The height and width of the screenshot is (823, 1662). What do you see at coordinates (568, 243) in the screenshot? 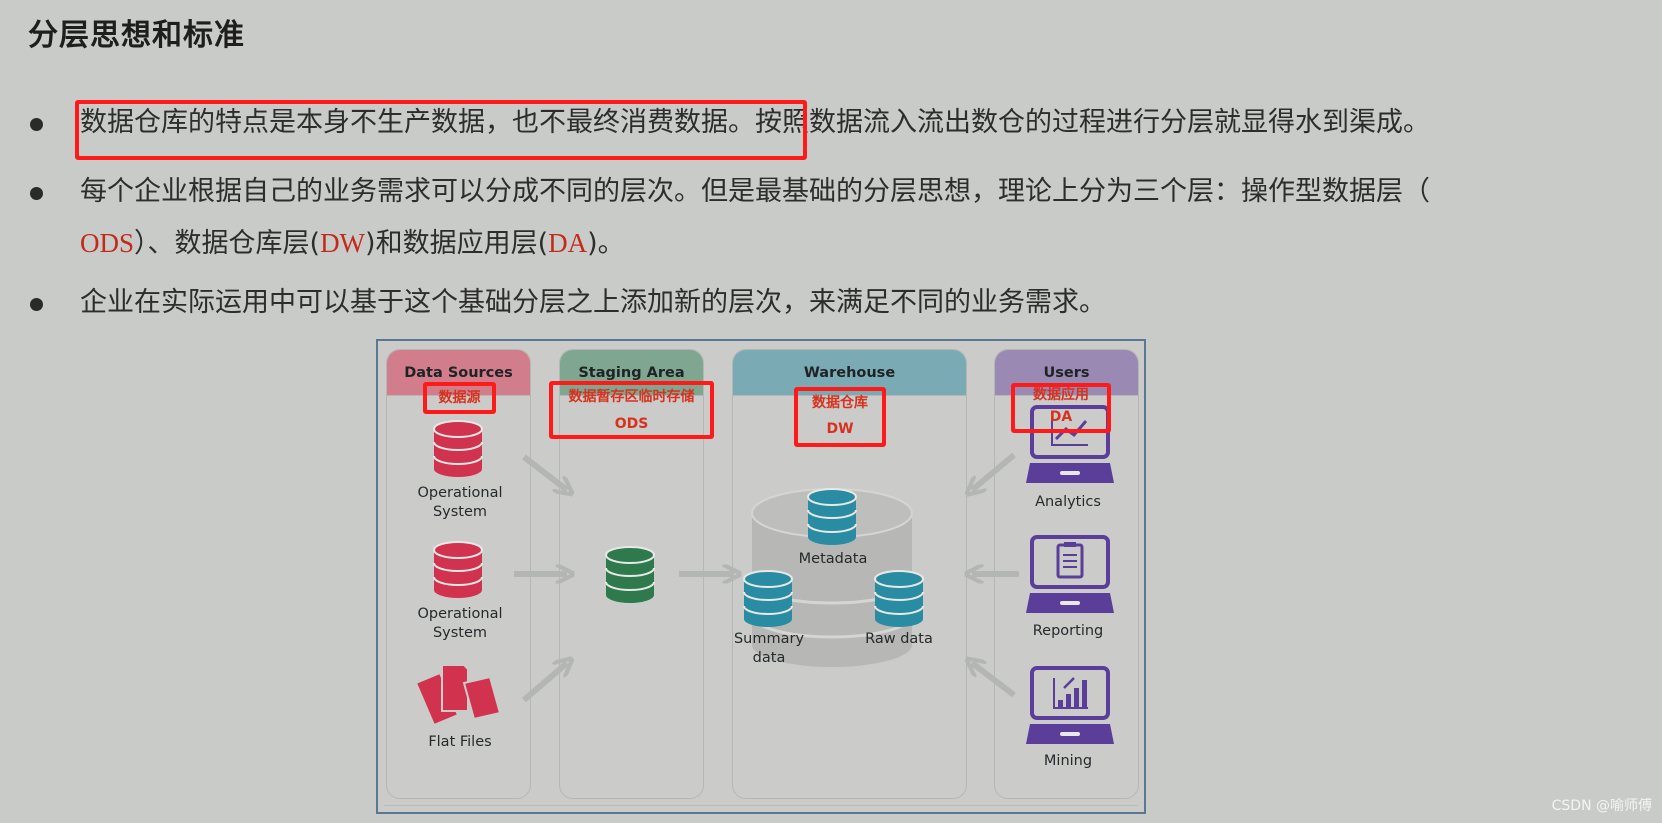
I see `abbr-da: DA` at bounding box center [568, 243].